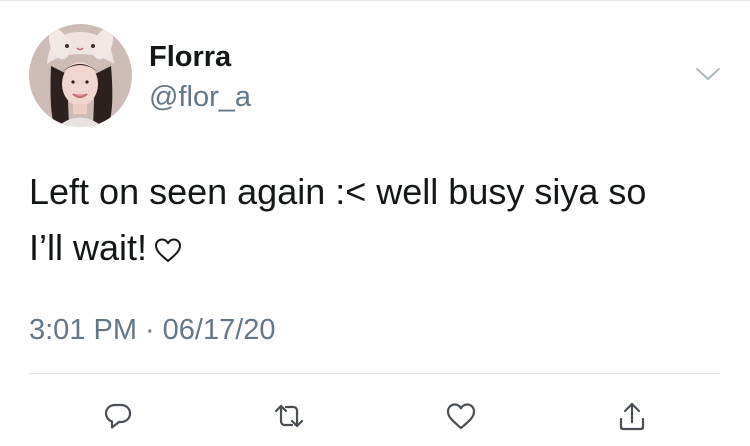 Image resolution: width=750 pixels, height=446 pixels. I want to click on retweet-icon, so click(289, 416).